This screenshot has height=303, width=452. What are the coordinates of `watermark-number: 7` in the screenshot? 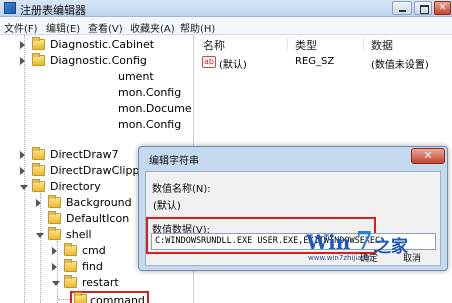 It's located at (364, 240).